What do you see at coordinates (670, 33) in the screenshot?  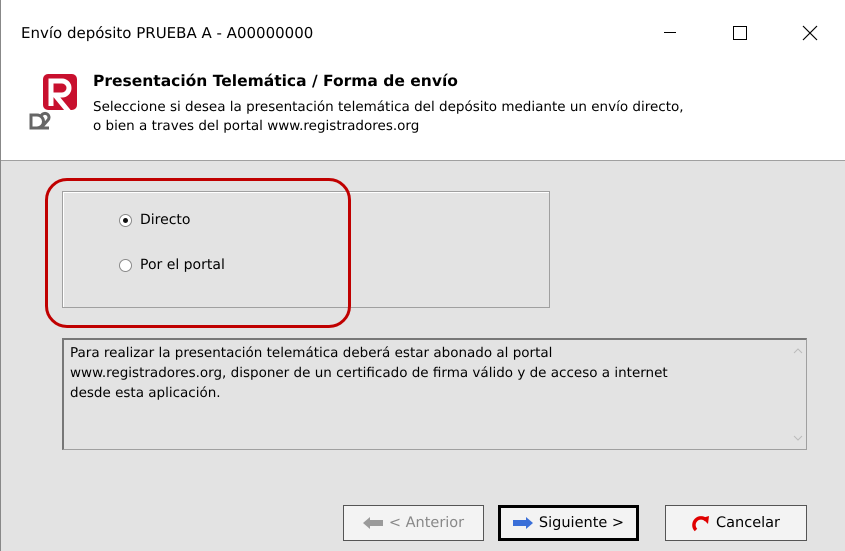 I see `minimize-icon` at bounding box center [670, 33].